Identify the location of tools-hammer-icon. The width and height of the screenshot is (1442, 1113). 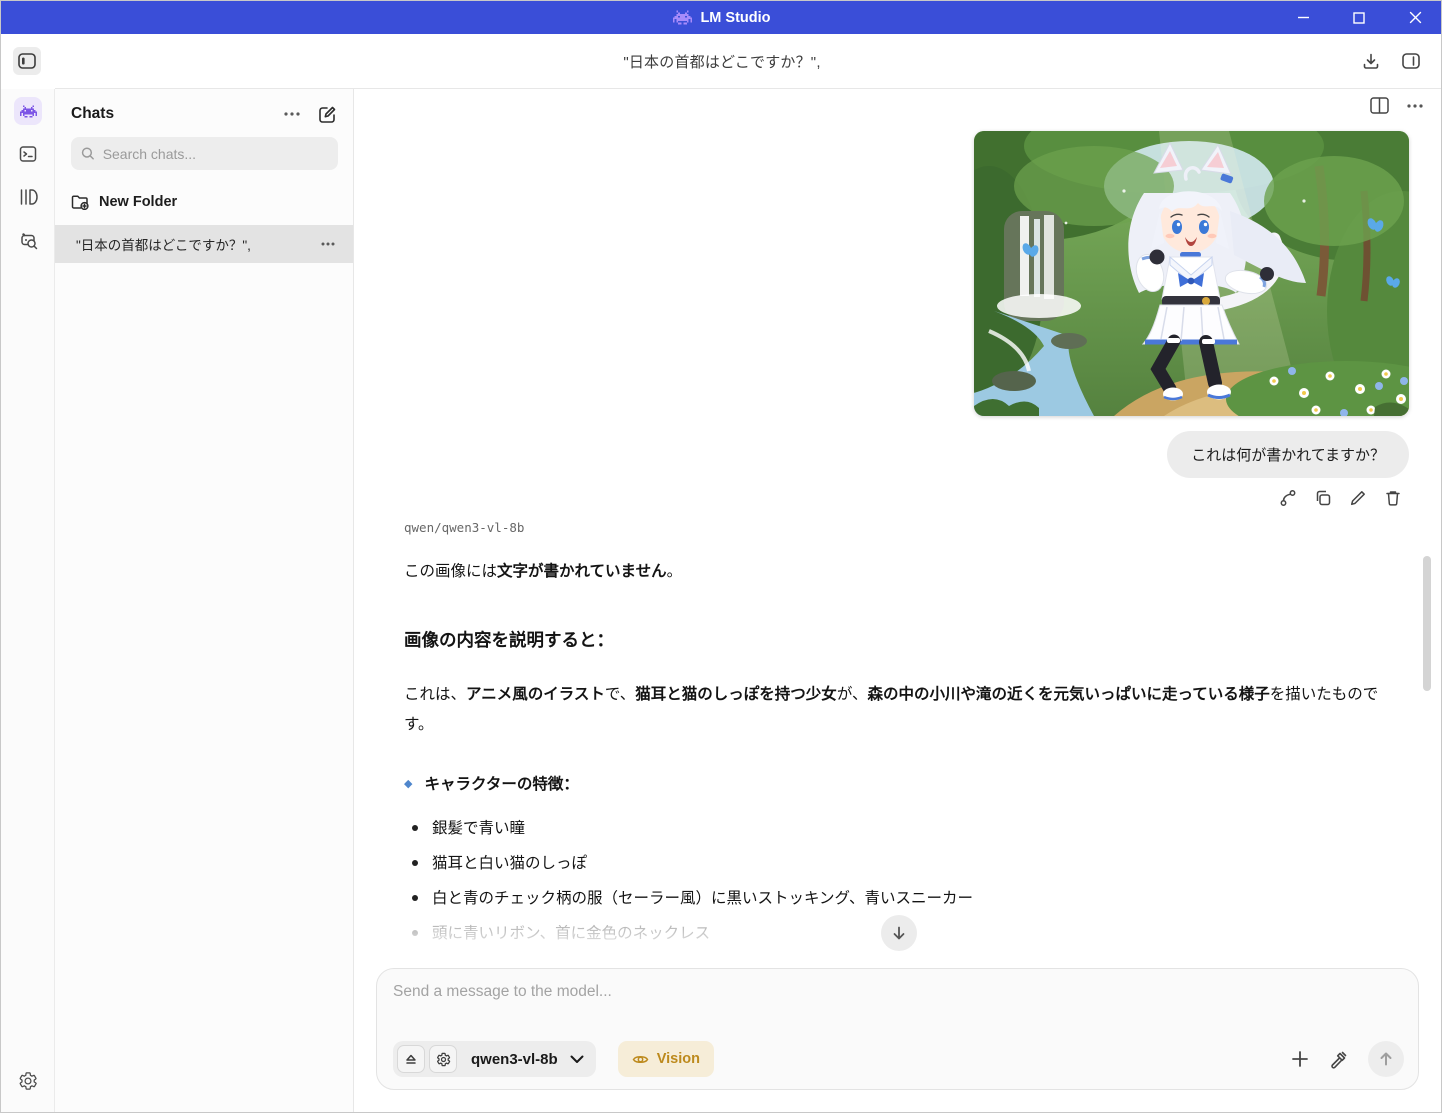
(1338, 1059).